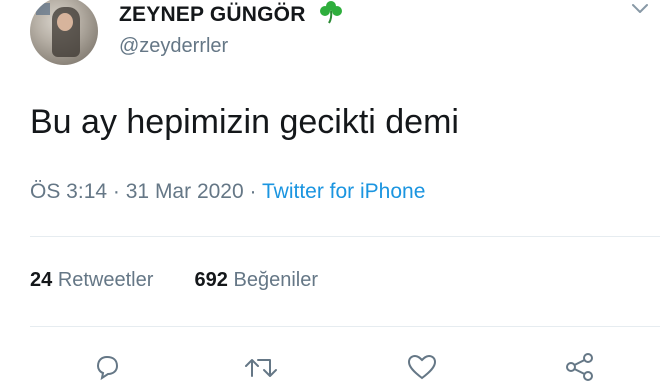 This screenshot has width=672, height=389. Describe the element at coordinates (212, 14) in the screenshot. I see `author-name-text: ZEYNEP GÜNGÖR` at that location.